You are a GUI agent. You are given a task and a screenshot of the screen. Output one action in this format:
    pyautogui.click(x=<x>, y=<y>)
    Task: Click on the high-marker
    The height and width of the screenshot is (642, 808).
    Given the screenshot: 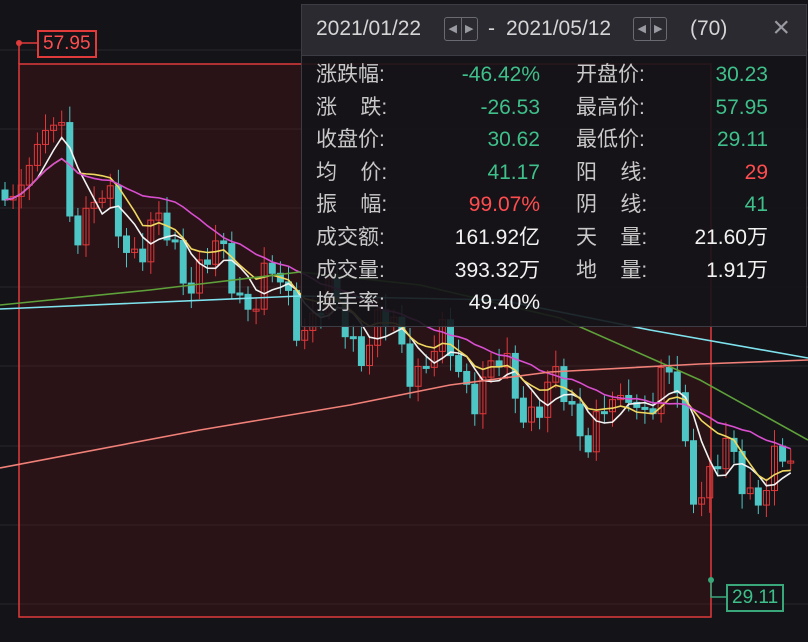 What is the action you would take?
    pyautogui.click(x=19, y=43)
    